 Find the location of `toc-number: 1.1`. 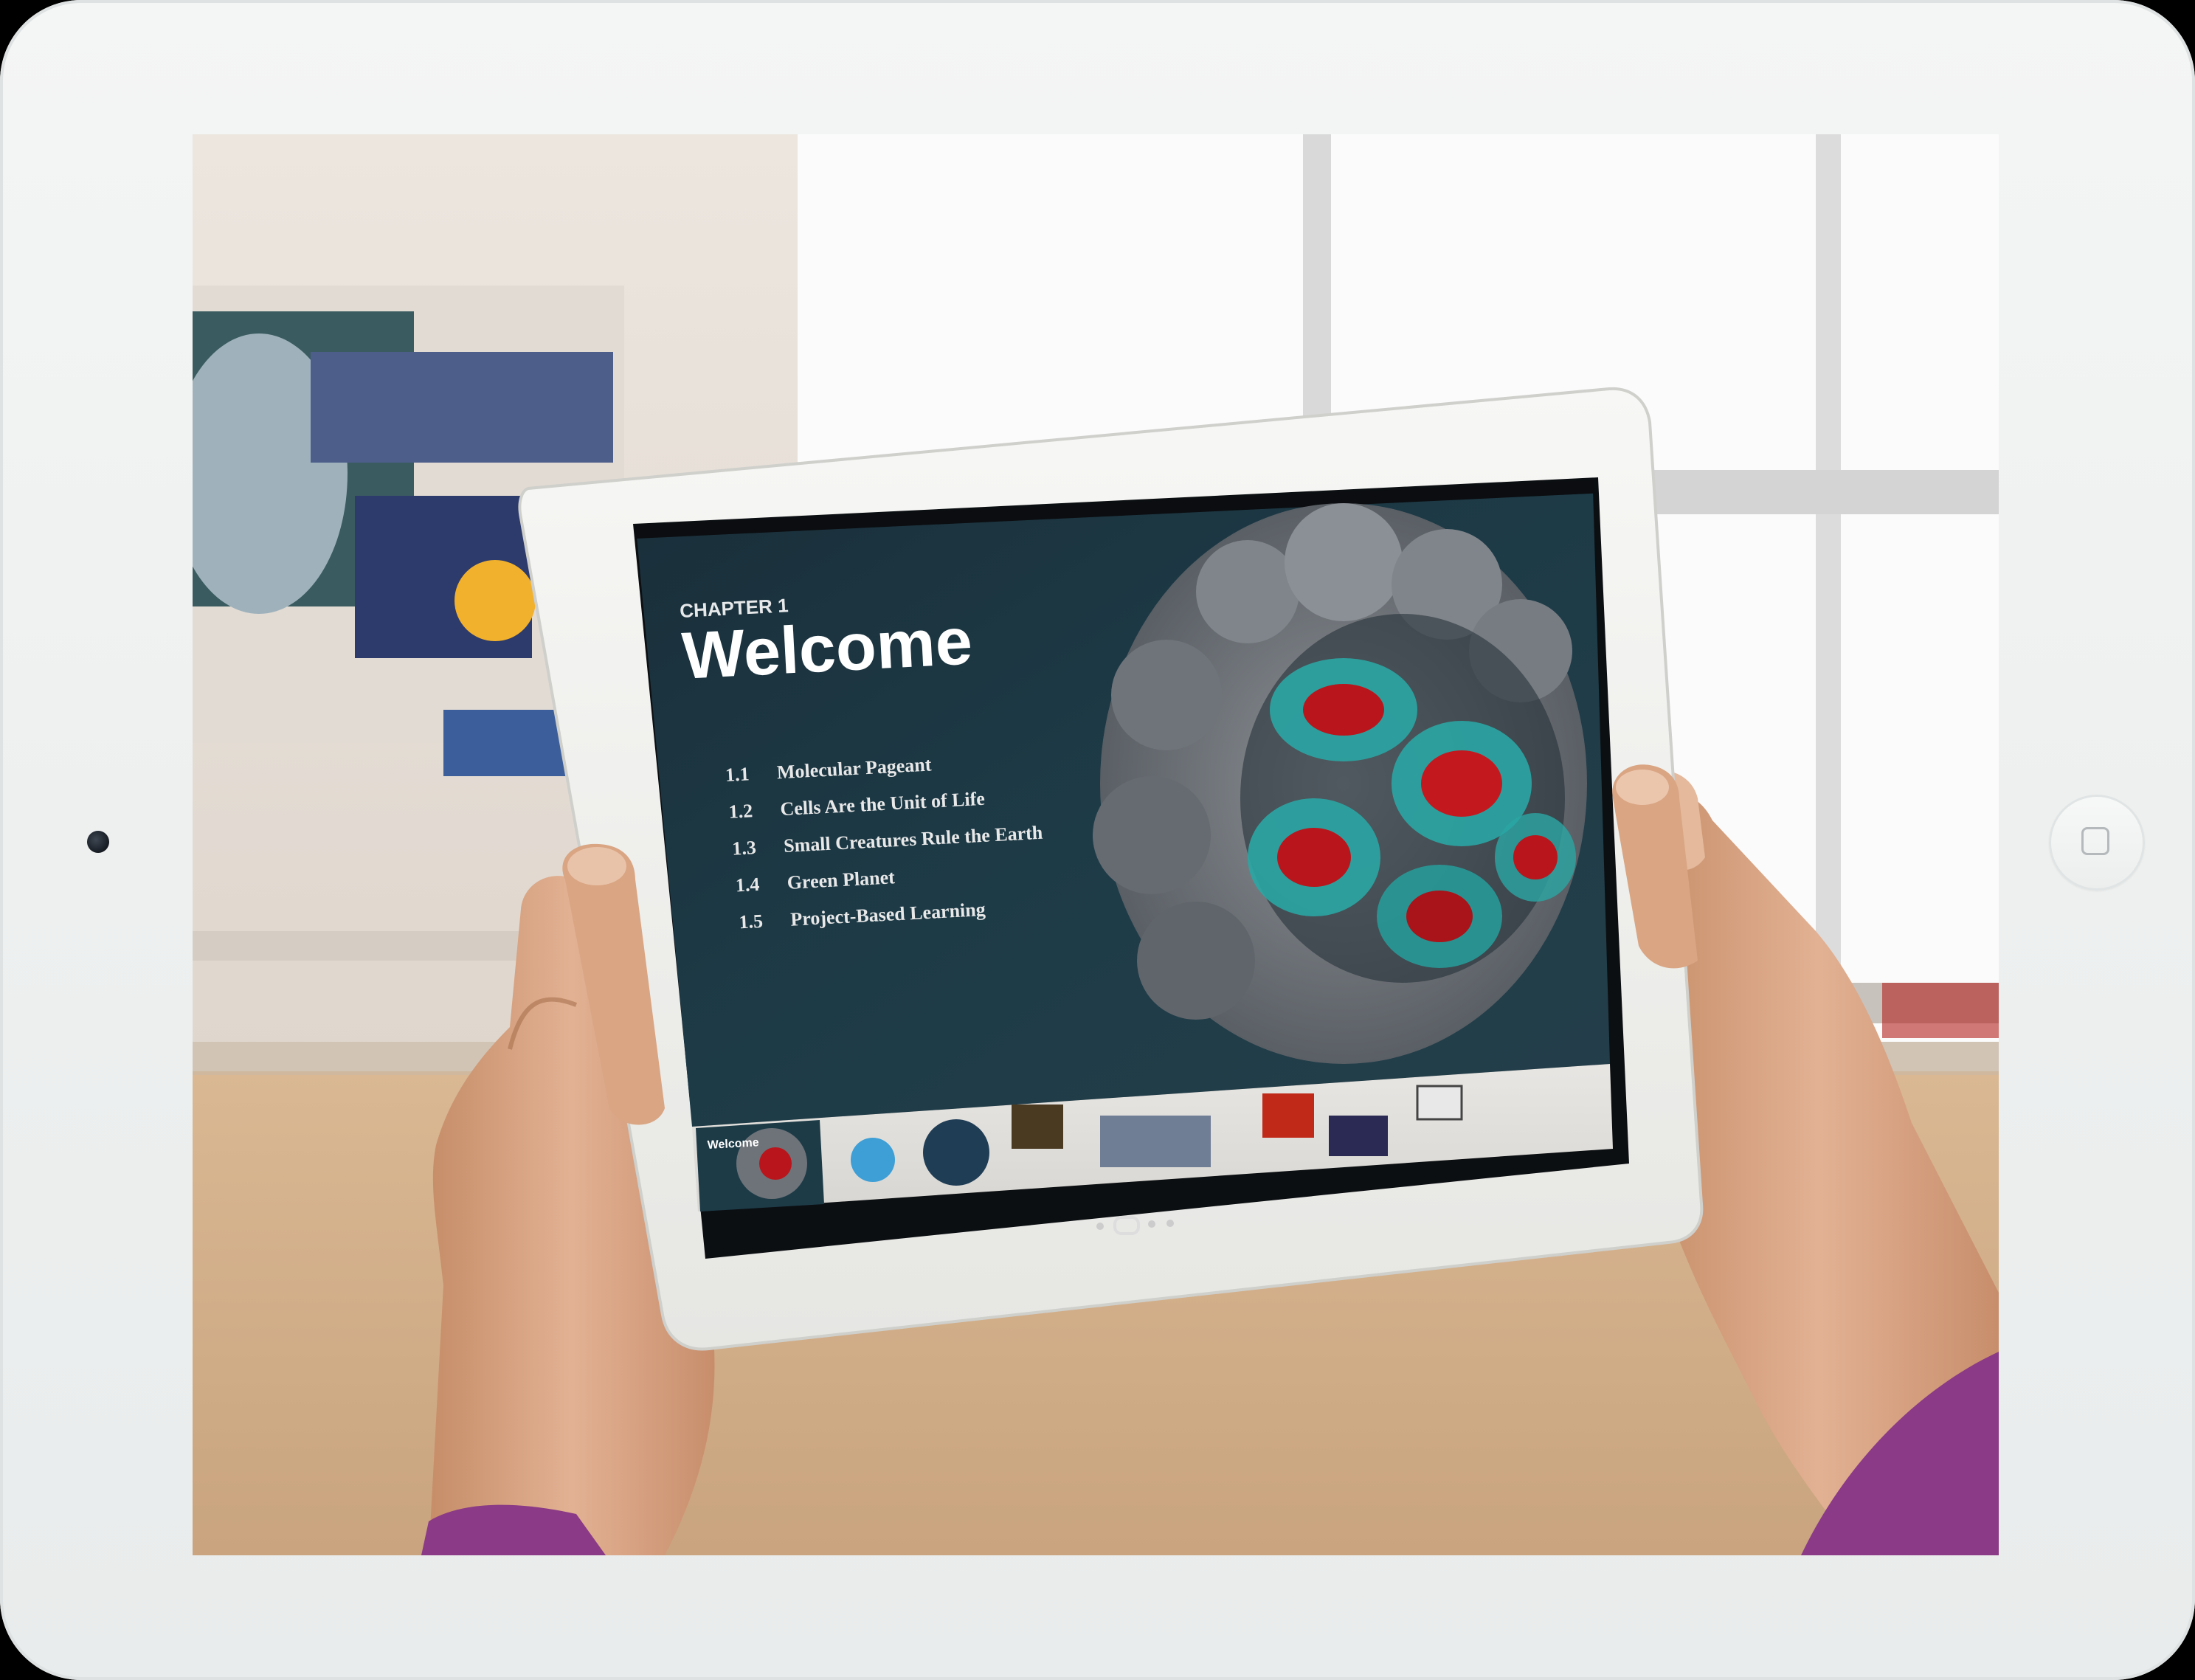

toc-number: 1.1 is located at coordinates (738, 775).